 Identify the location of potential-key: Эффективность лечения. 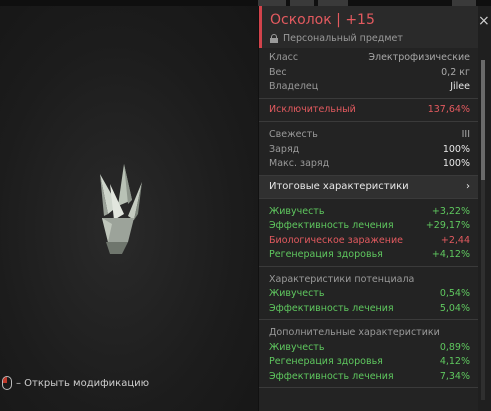
(331, 308).